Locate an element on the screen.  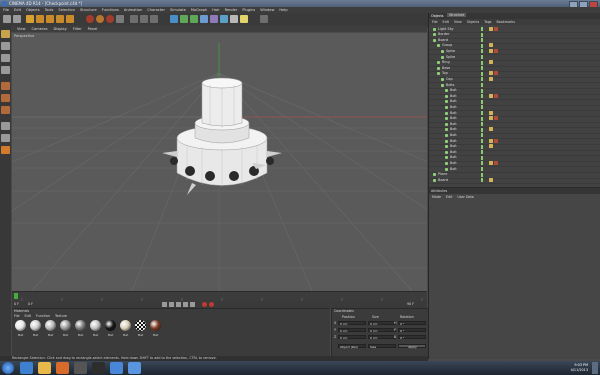
coordinate-system-icon is located at coordinates (120, 19).